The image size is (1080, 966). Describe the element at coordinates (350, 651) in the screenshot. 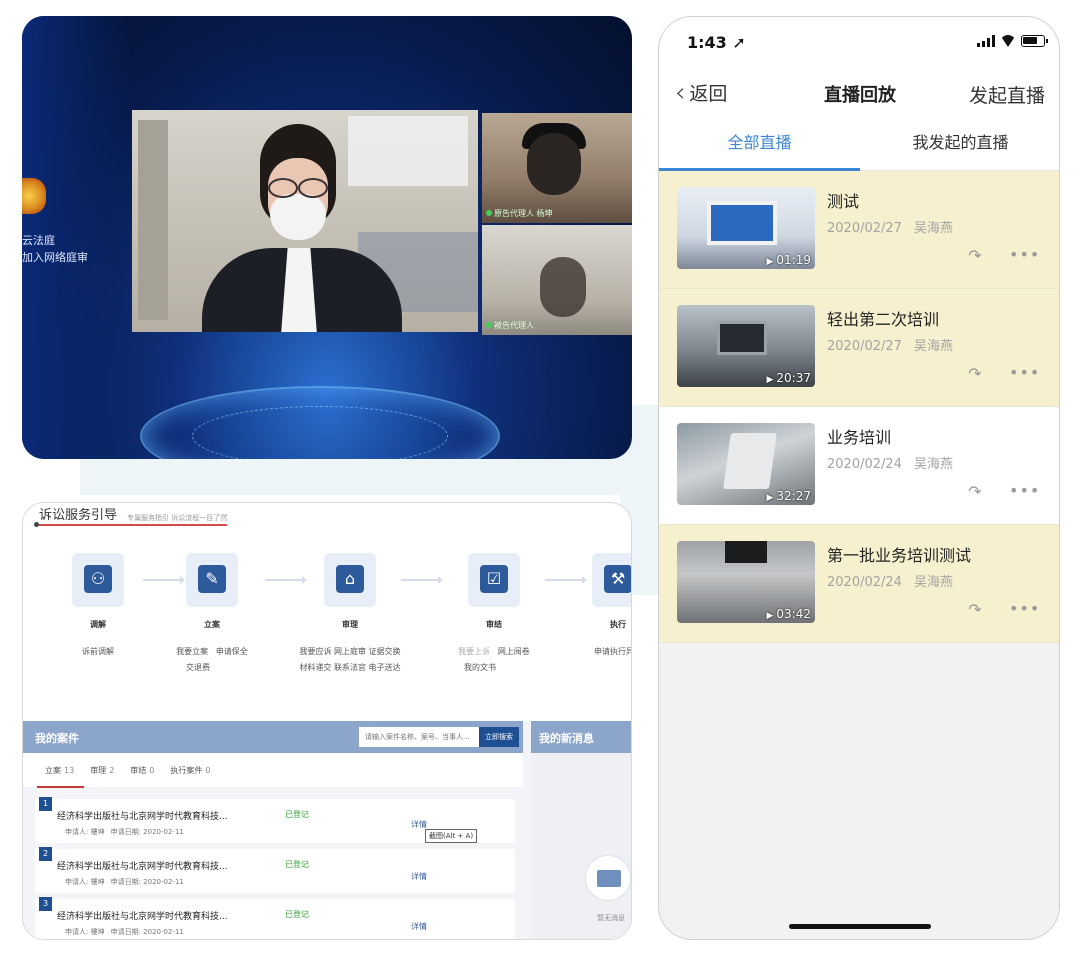

I see `step-link: 网上庭审` at that location.